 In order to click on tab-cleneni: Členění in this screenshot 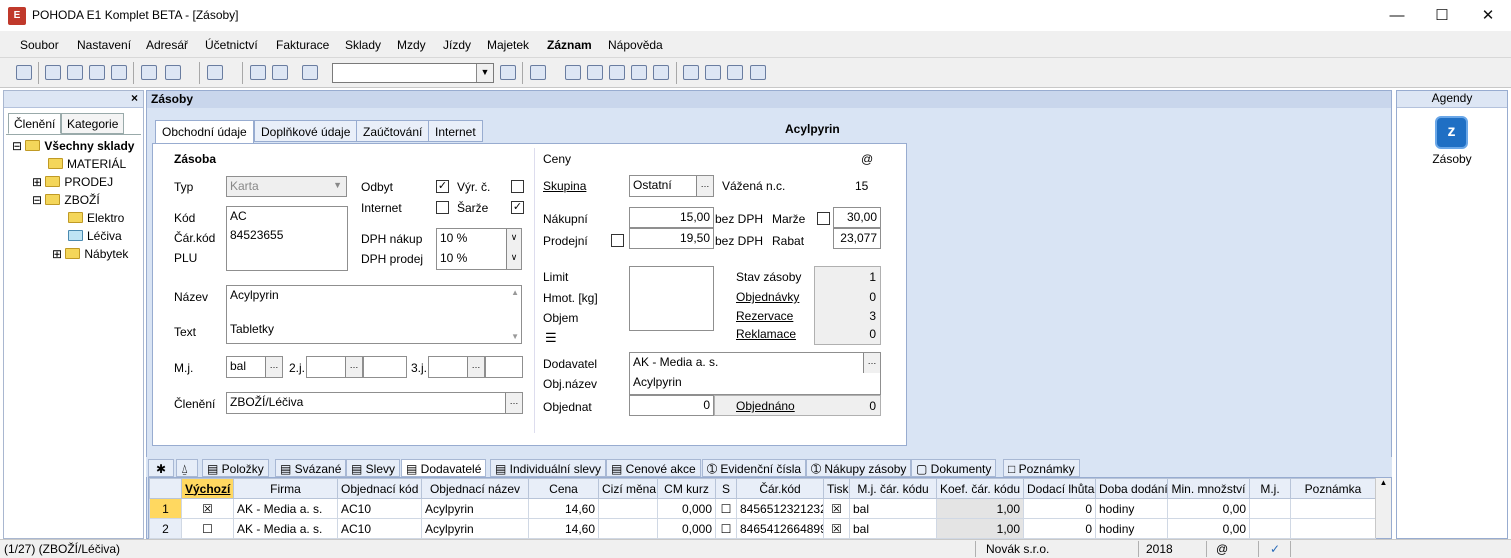, I will do `click(35, 123)`.